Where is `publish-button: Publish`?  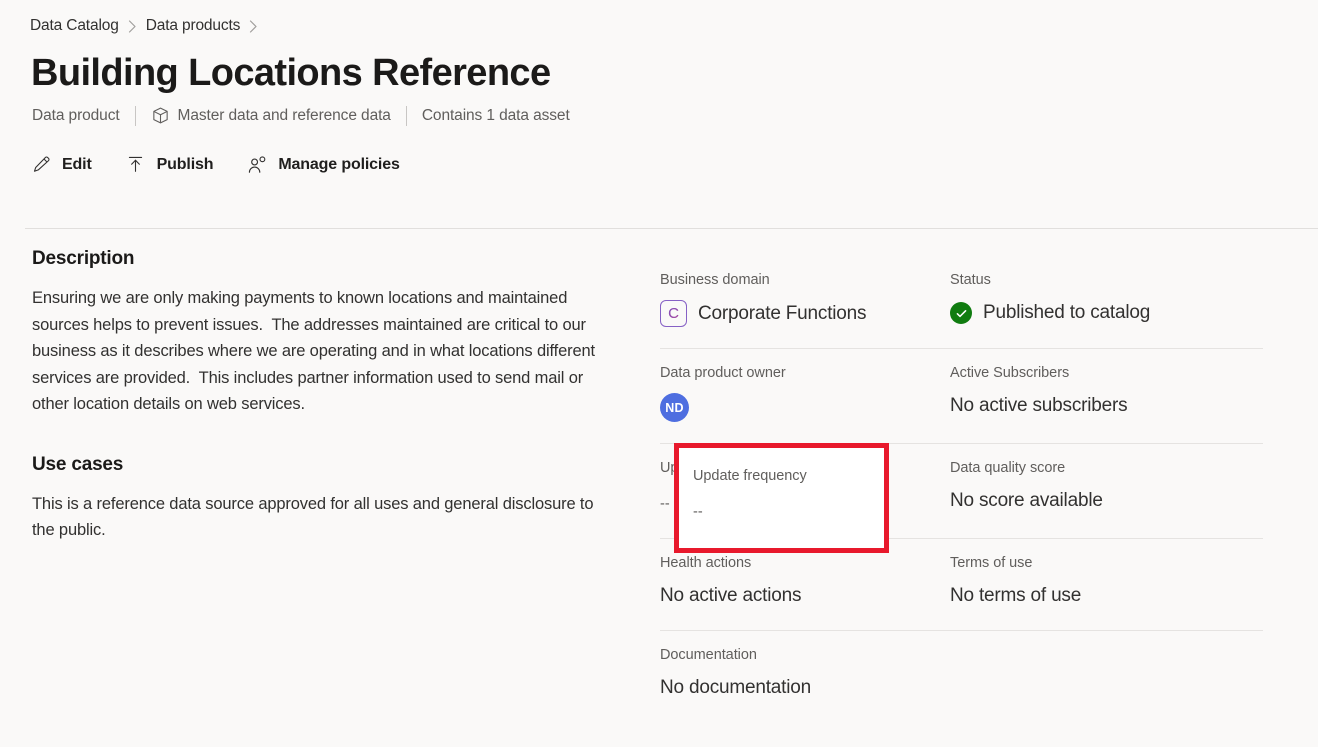
publish-button: Publish is located at coordinates (176, 165).